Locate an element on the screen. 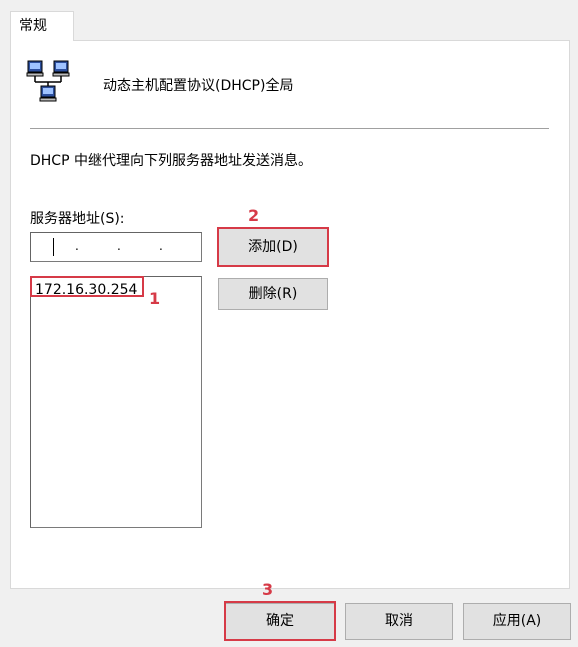  text-caret is located at coordinates (53, 247).